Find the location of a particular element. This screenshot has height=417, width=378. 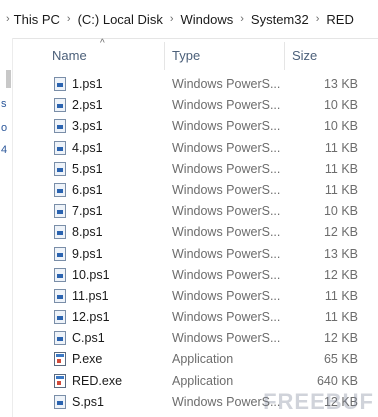

file-row: 4.ps1 Windows PowerS... 11 KB is located at coordinates (195, 148).